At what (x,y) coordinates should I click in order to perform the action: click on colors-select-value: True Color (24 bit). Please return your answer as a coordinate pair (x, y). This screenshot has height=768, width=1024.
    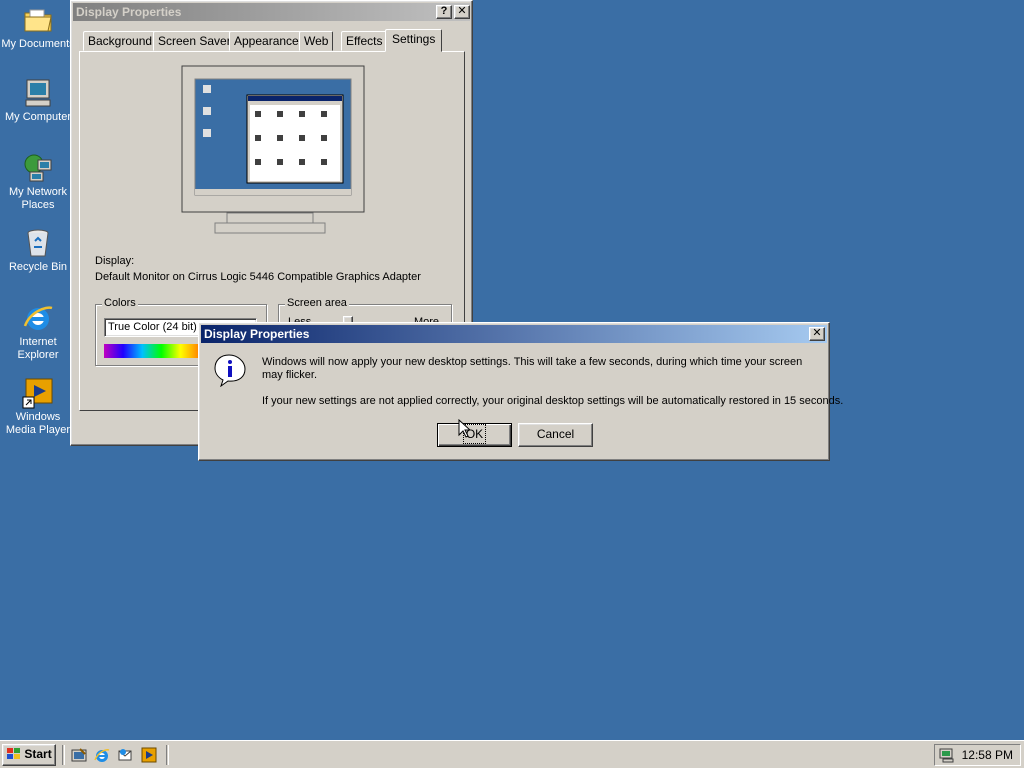
    Looking at the image, I should click on (152, 327).